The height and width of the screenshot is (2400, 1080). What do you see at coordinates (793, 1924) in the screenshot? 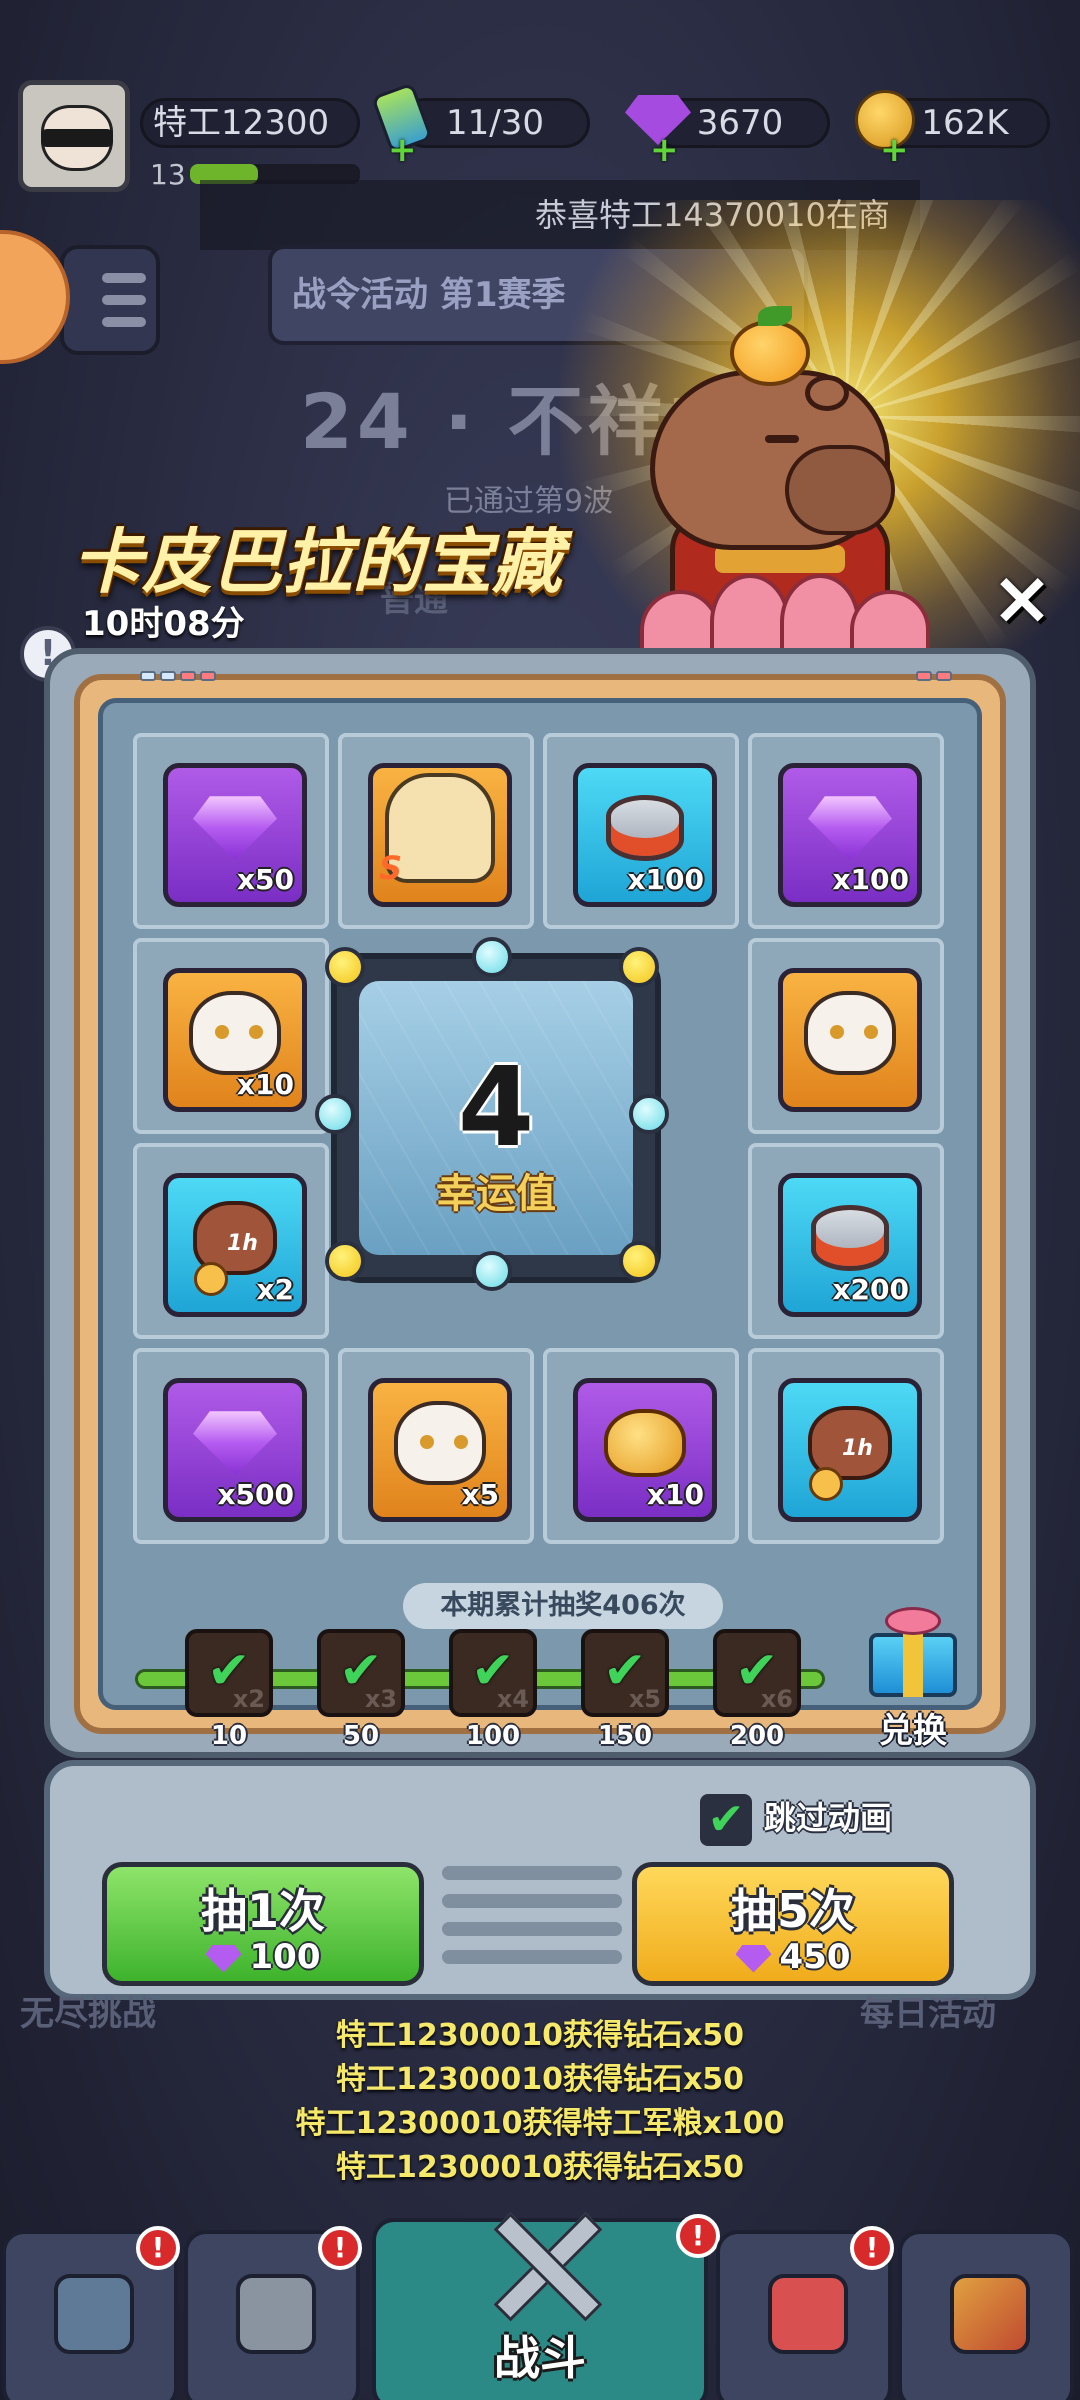
I see `draw-five-button: 抽5次 450` at bounding box center [793, 1924].